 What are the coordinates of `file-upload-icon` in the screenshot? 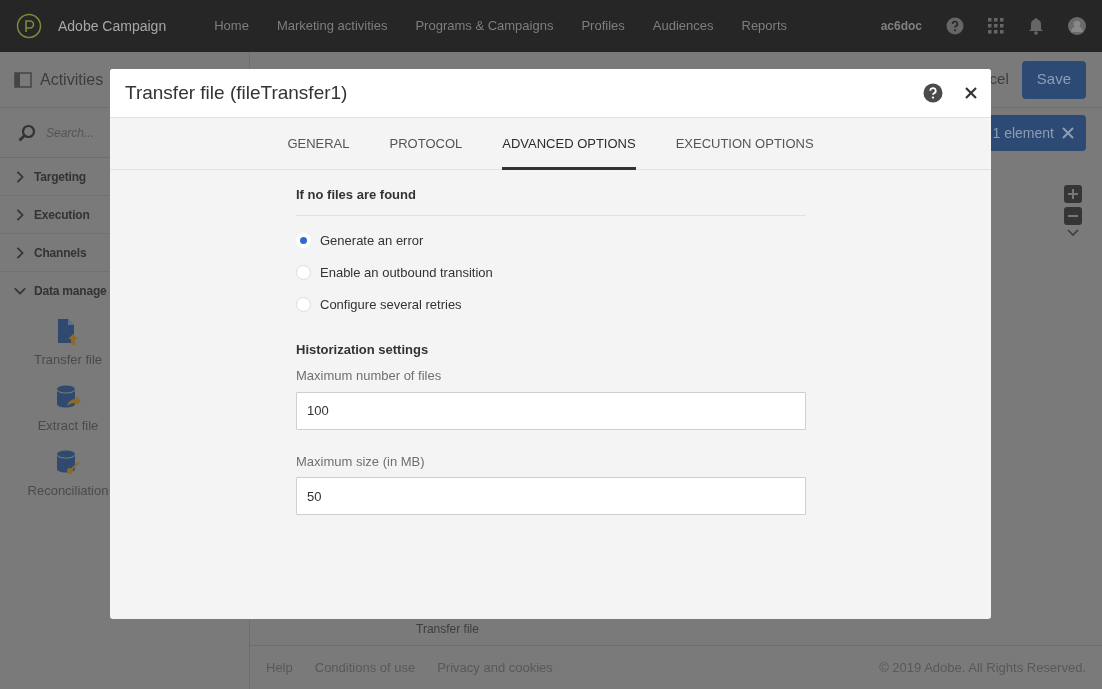 It's located at (68, 332).